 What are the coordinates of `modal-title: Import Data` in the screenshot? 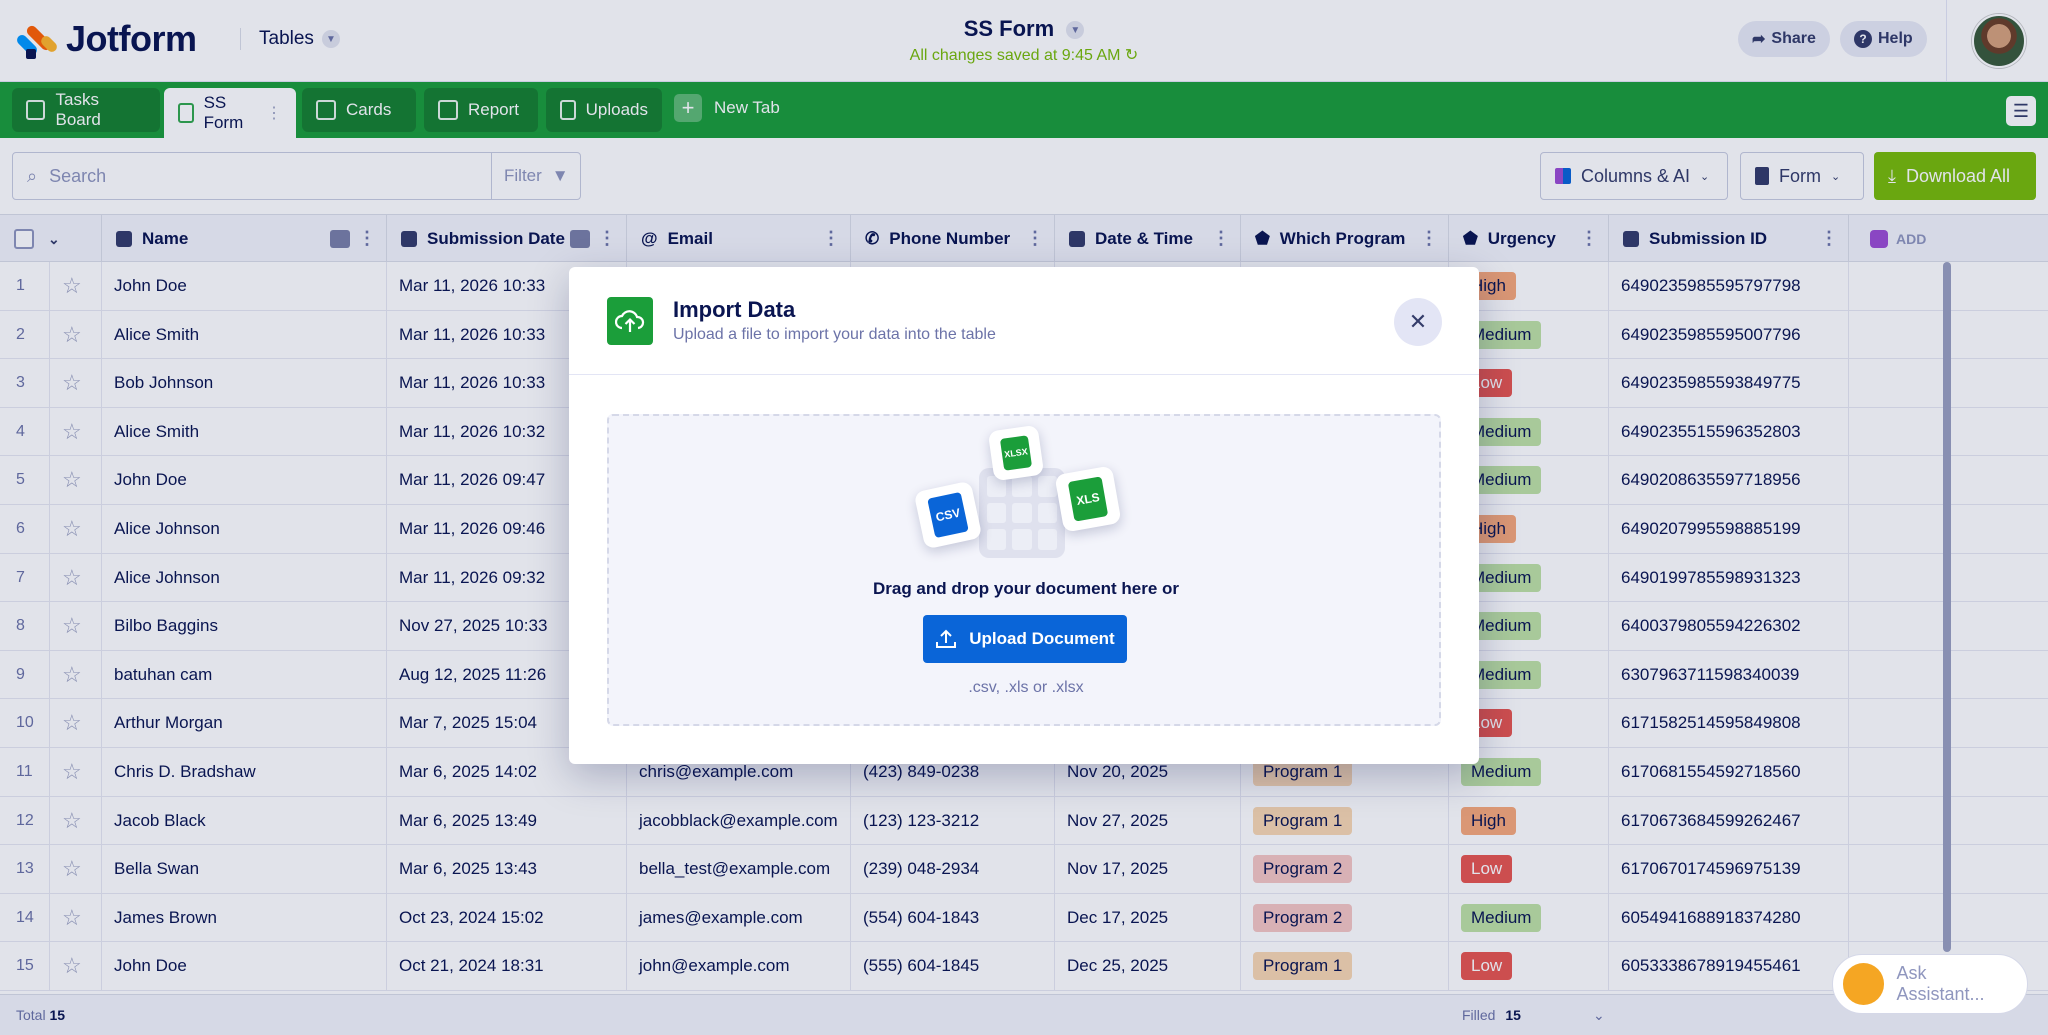 It's located at (734, 309).